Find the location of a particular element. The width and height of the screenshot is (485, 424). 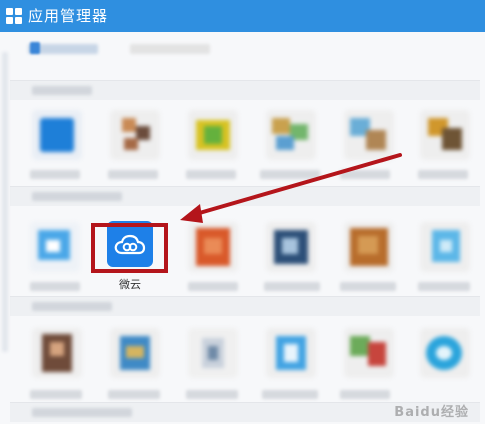

watermark-text: Baidu经验 is located at coordinates (431, 412).